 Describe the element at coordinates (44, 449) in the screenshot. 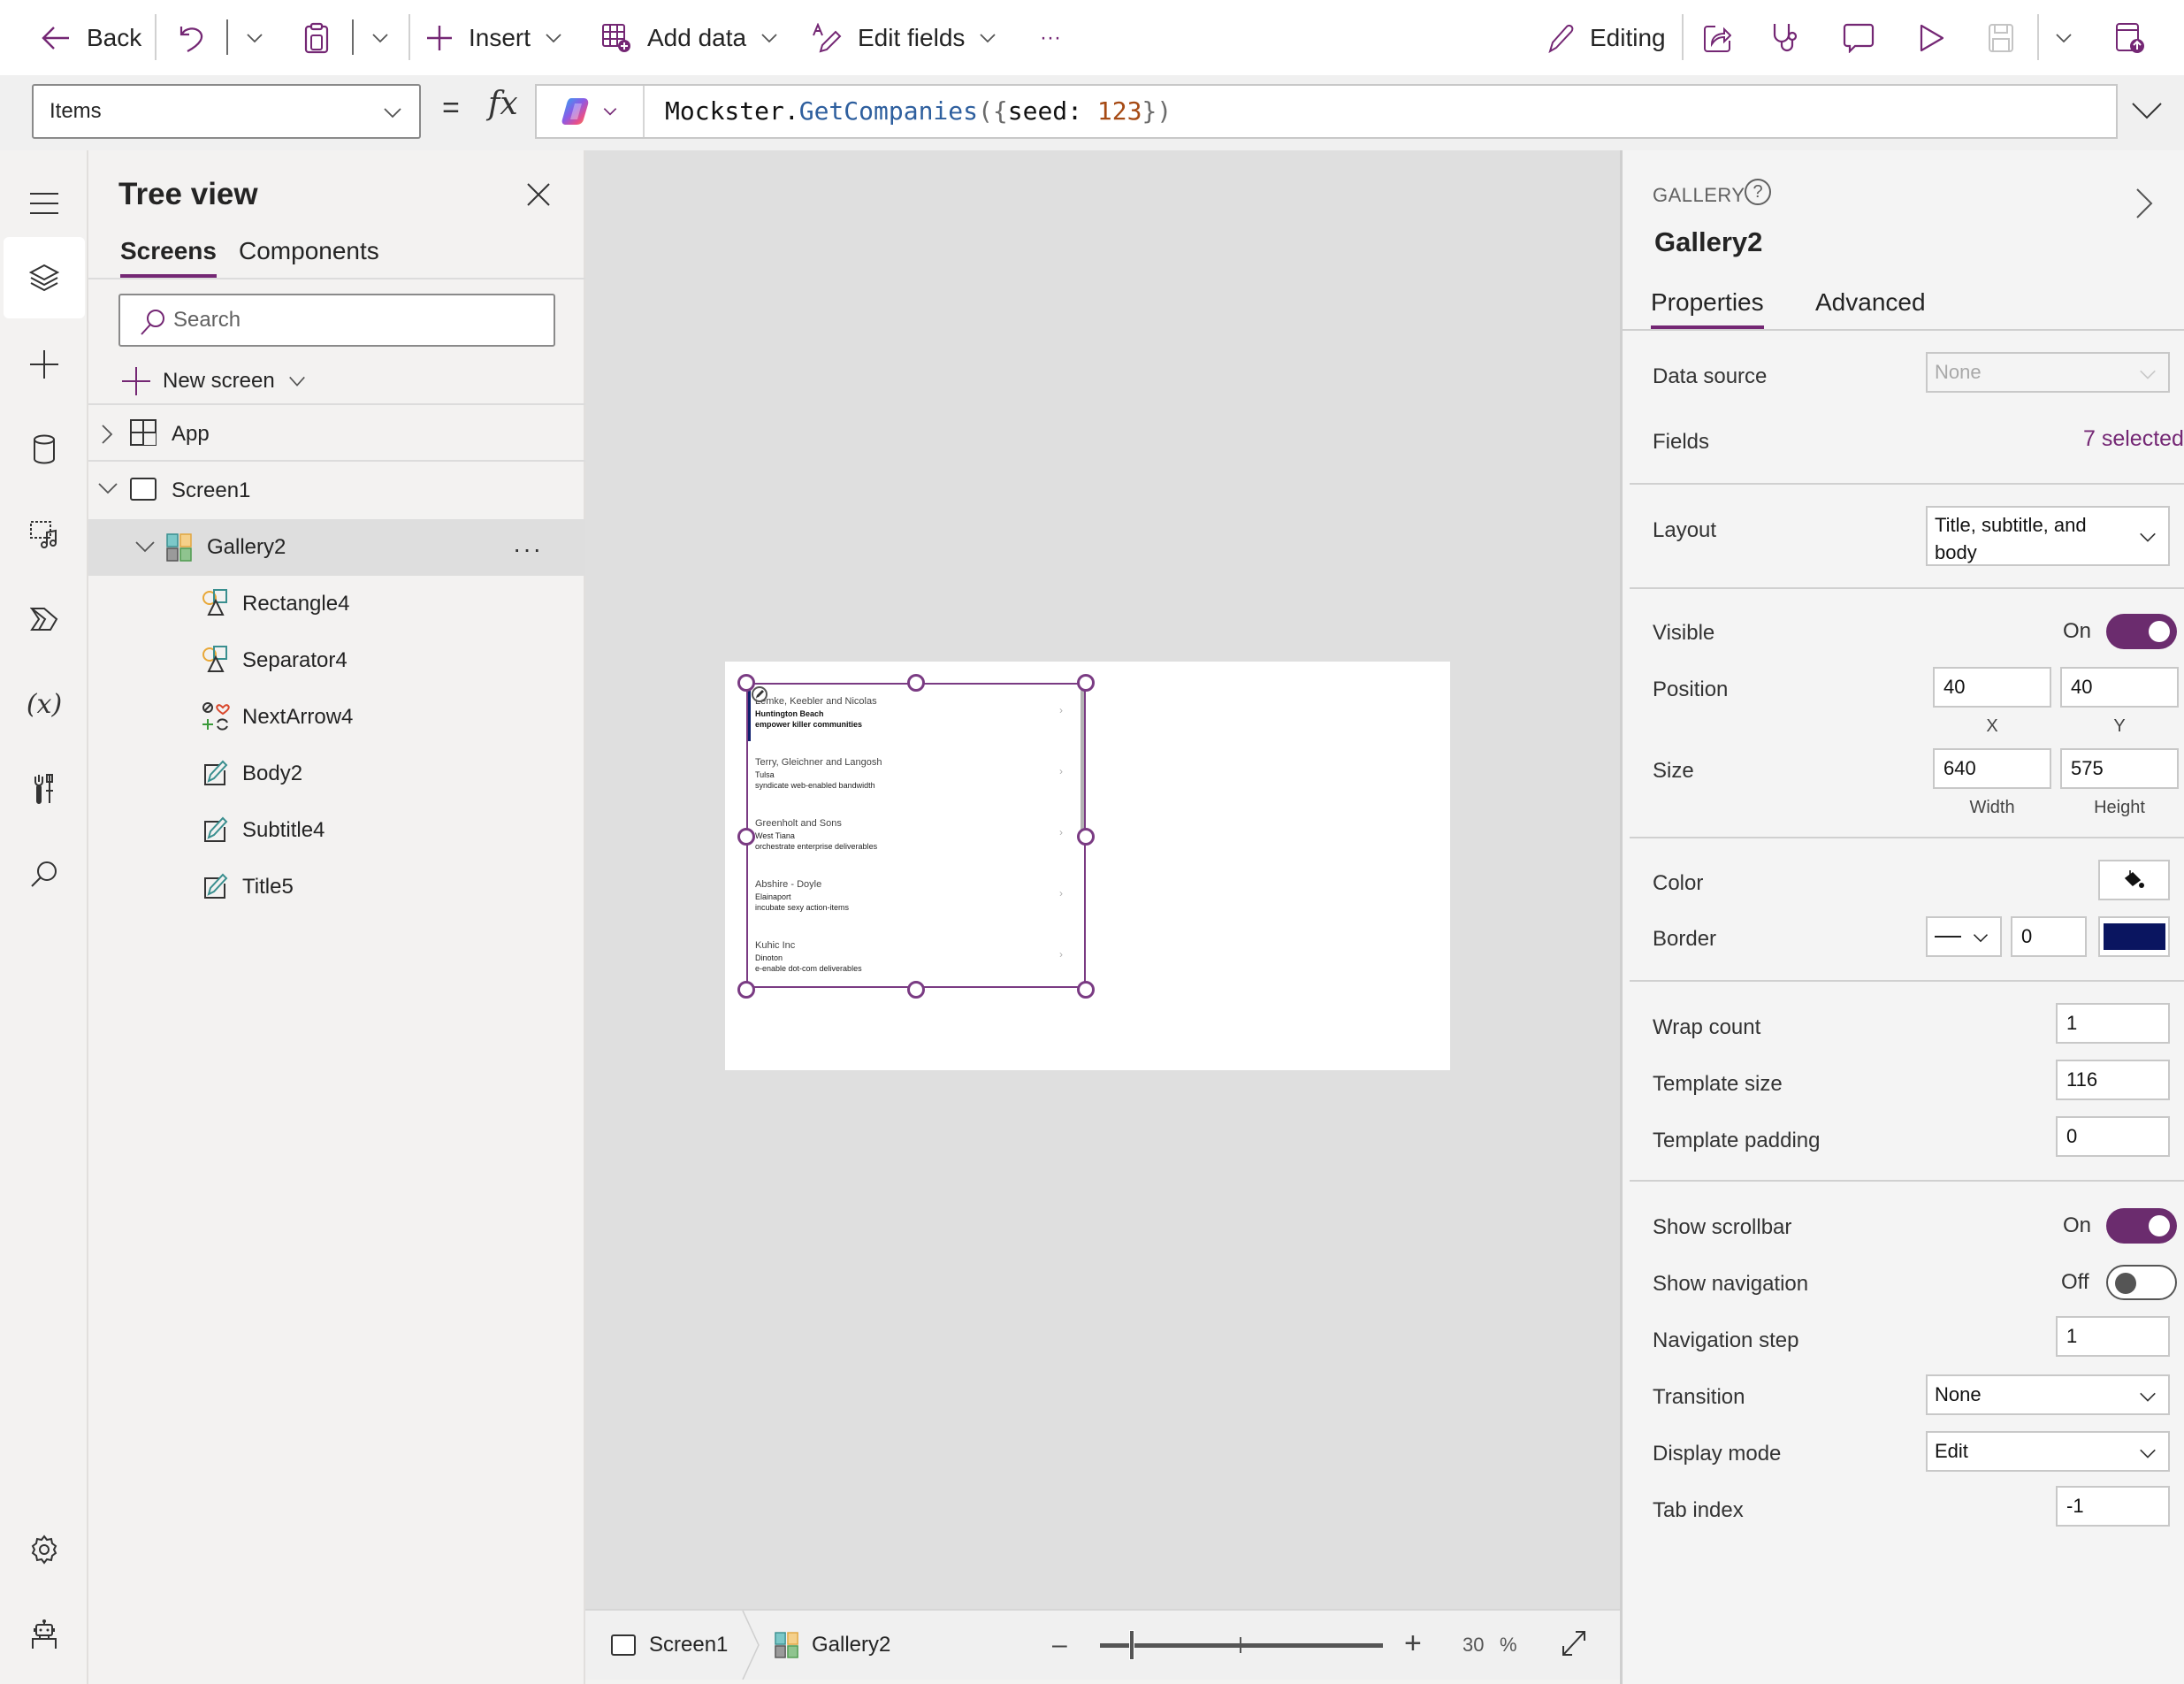

I see `data-nav-button` at that location.